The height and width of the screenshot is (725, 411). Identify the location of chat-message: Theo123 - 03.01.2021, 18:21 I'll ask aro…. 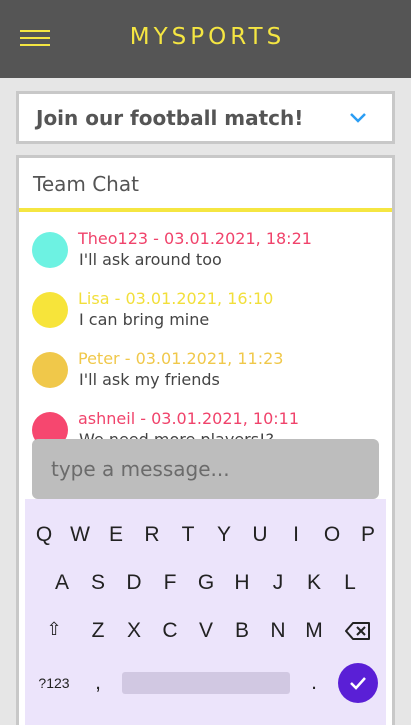
(205, 246).